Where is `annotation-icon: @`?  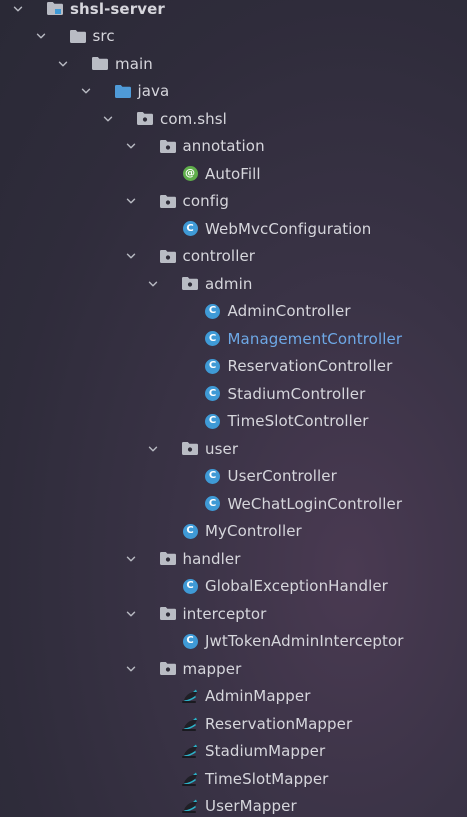
annotation-icon: @ is located at coordinates (190, 174).